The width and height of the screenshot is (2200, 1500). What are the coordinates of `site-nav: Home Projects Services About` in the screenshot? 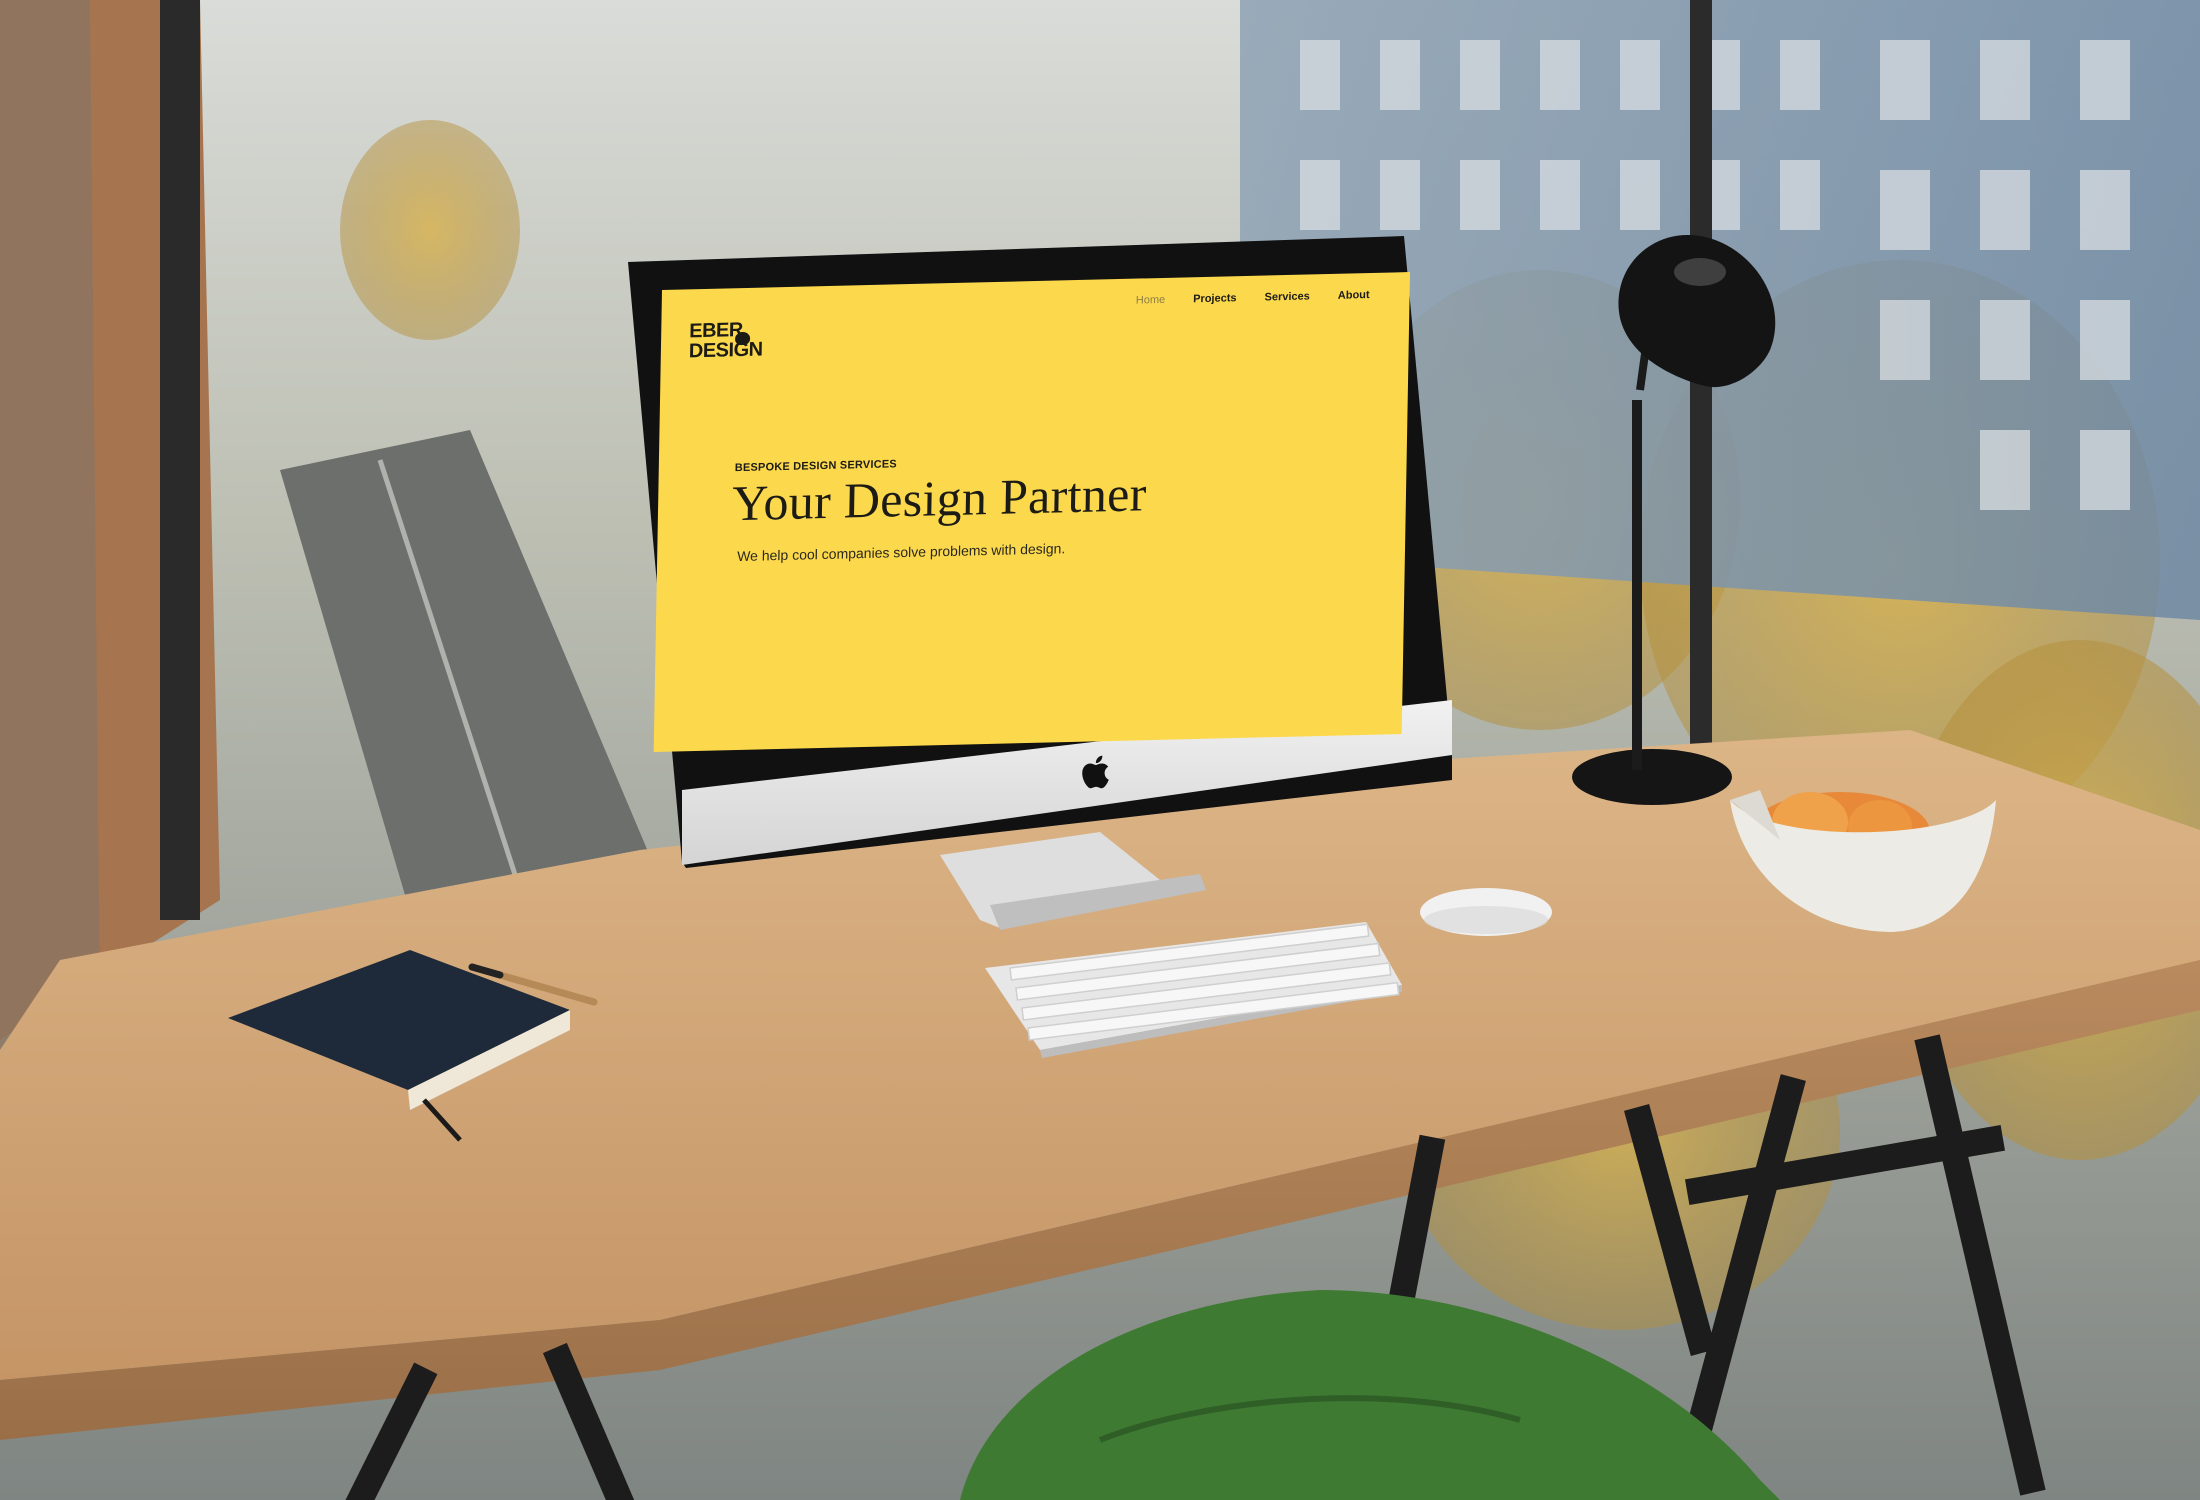 It's located at (1253, 298).